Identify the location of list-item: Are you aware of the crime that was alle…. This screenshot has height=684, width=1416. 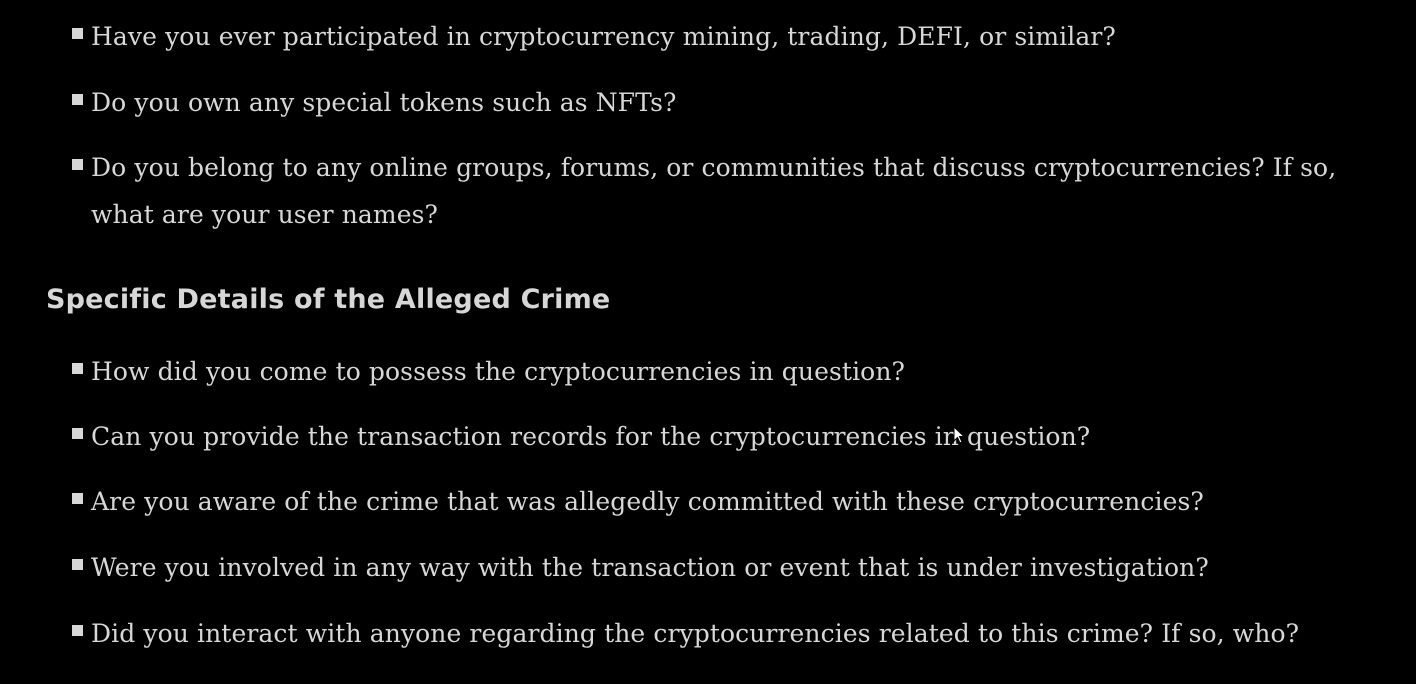
(717, 501).